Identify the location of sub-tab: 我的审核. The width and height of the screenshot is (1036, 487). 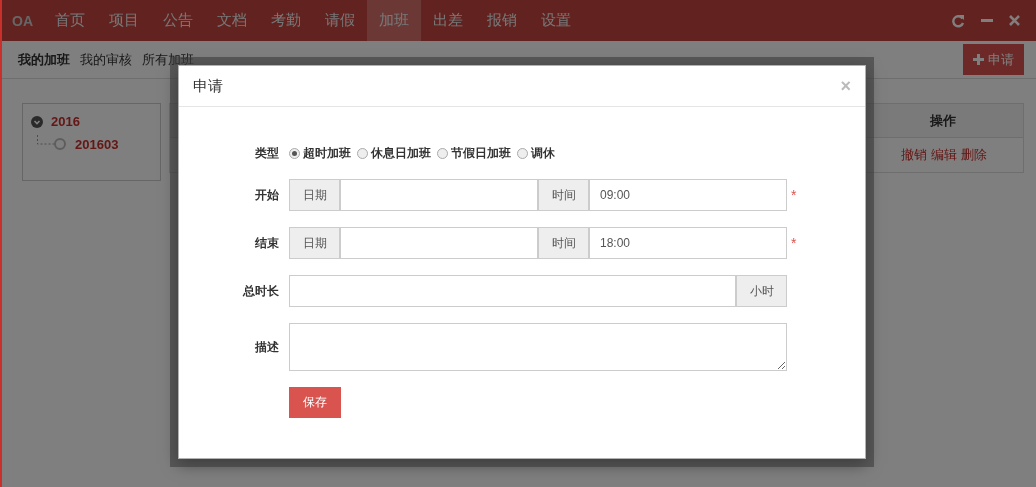
(106, 59).